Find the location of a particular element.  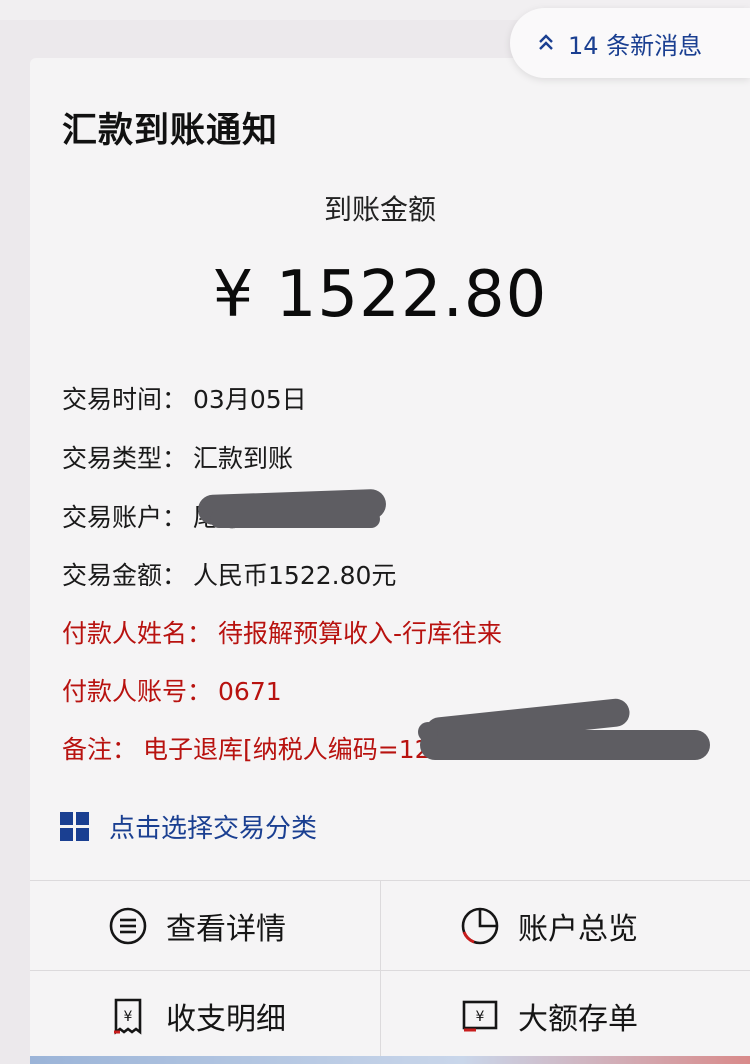

view-details-button: 查看详情 is located at coordinates (197, 926).